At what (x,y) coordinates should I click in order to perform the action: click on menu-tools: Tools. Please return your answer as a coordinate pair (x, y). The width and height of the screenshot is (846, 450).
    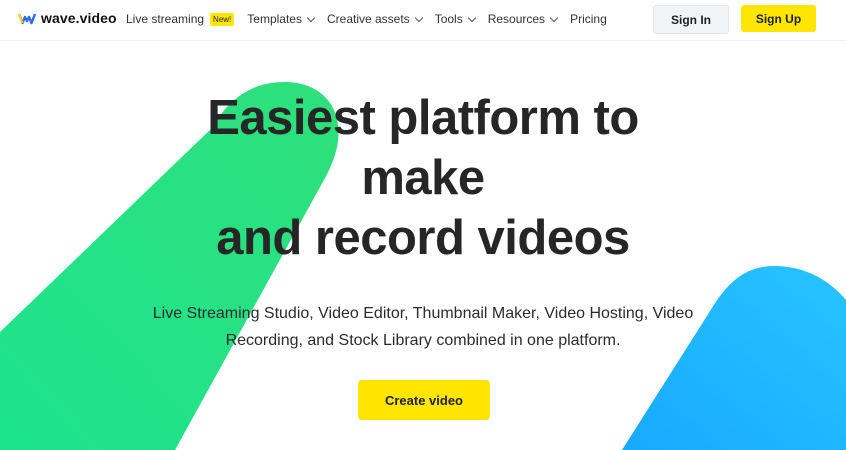
    Looking at the image, I should click on (455, 19).